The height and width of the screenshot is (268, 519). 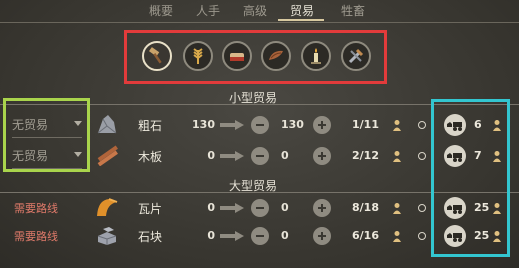 What do you see at coordinates (301, 20) in the screenshot?
I see `active-tab-indicator` at bounding box center [301, 20].